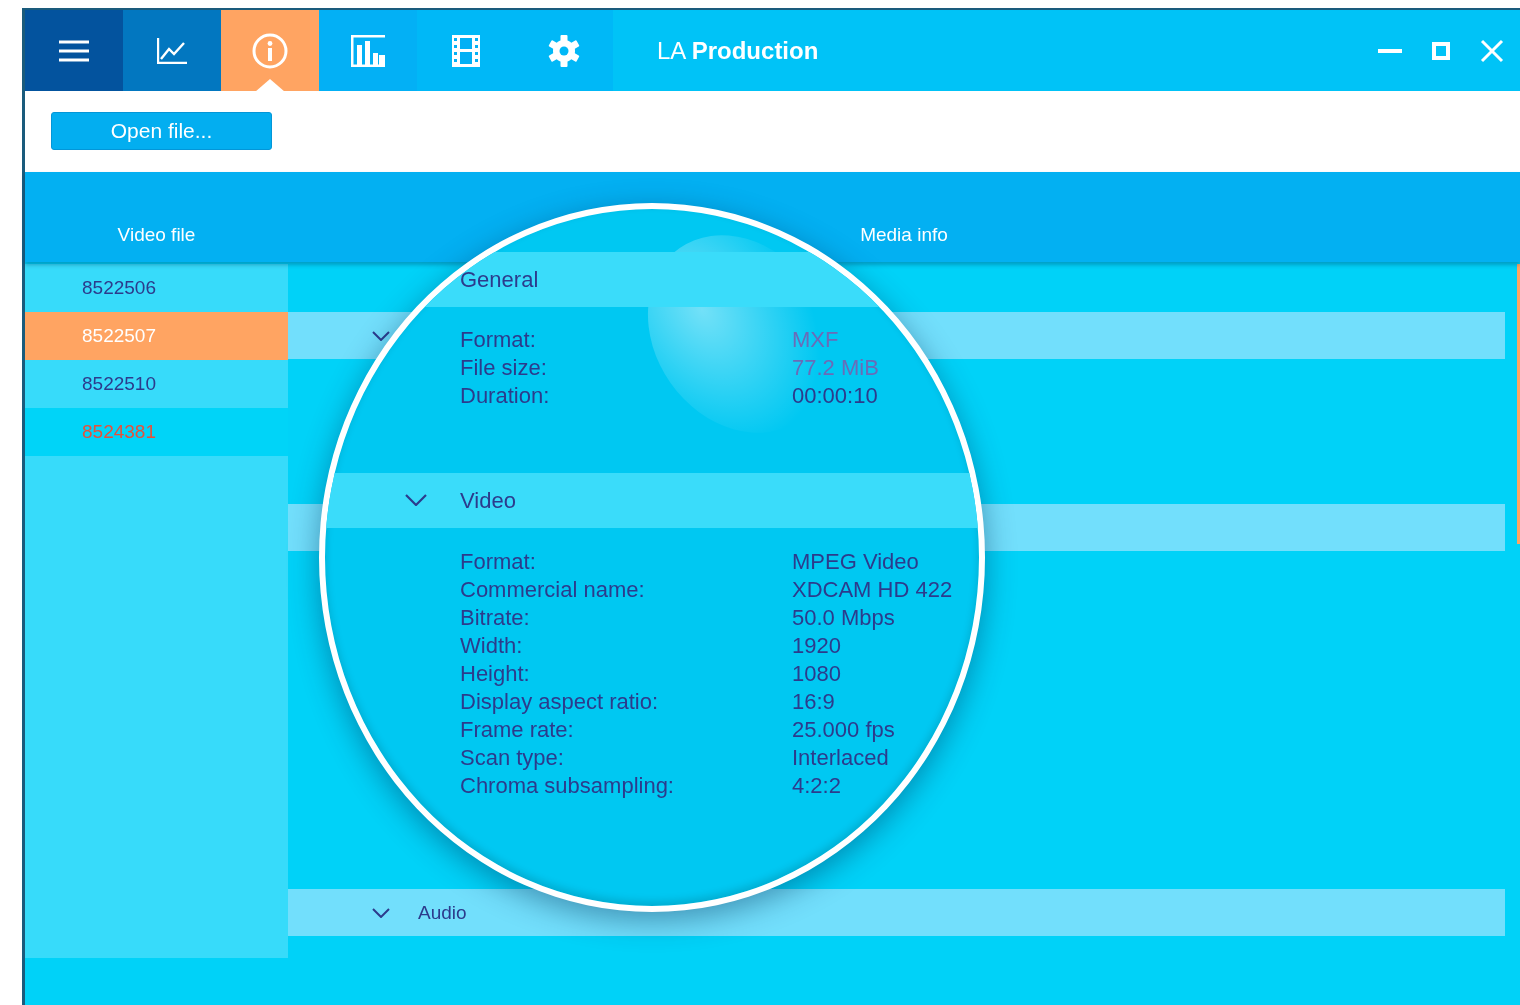 The width and height of the screenshot is (1520, 1005). What do you see at coordinates (156, 235) in the screenshot?
I see `column-header: Video file` at bounding box center [156, 235].